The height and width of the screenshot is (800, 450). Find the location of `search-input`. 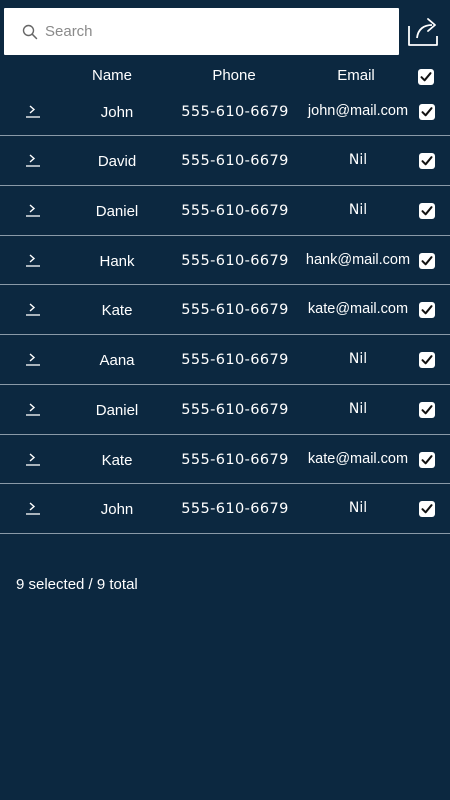

search-input is located at coordinates (215, 31).